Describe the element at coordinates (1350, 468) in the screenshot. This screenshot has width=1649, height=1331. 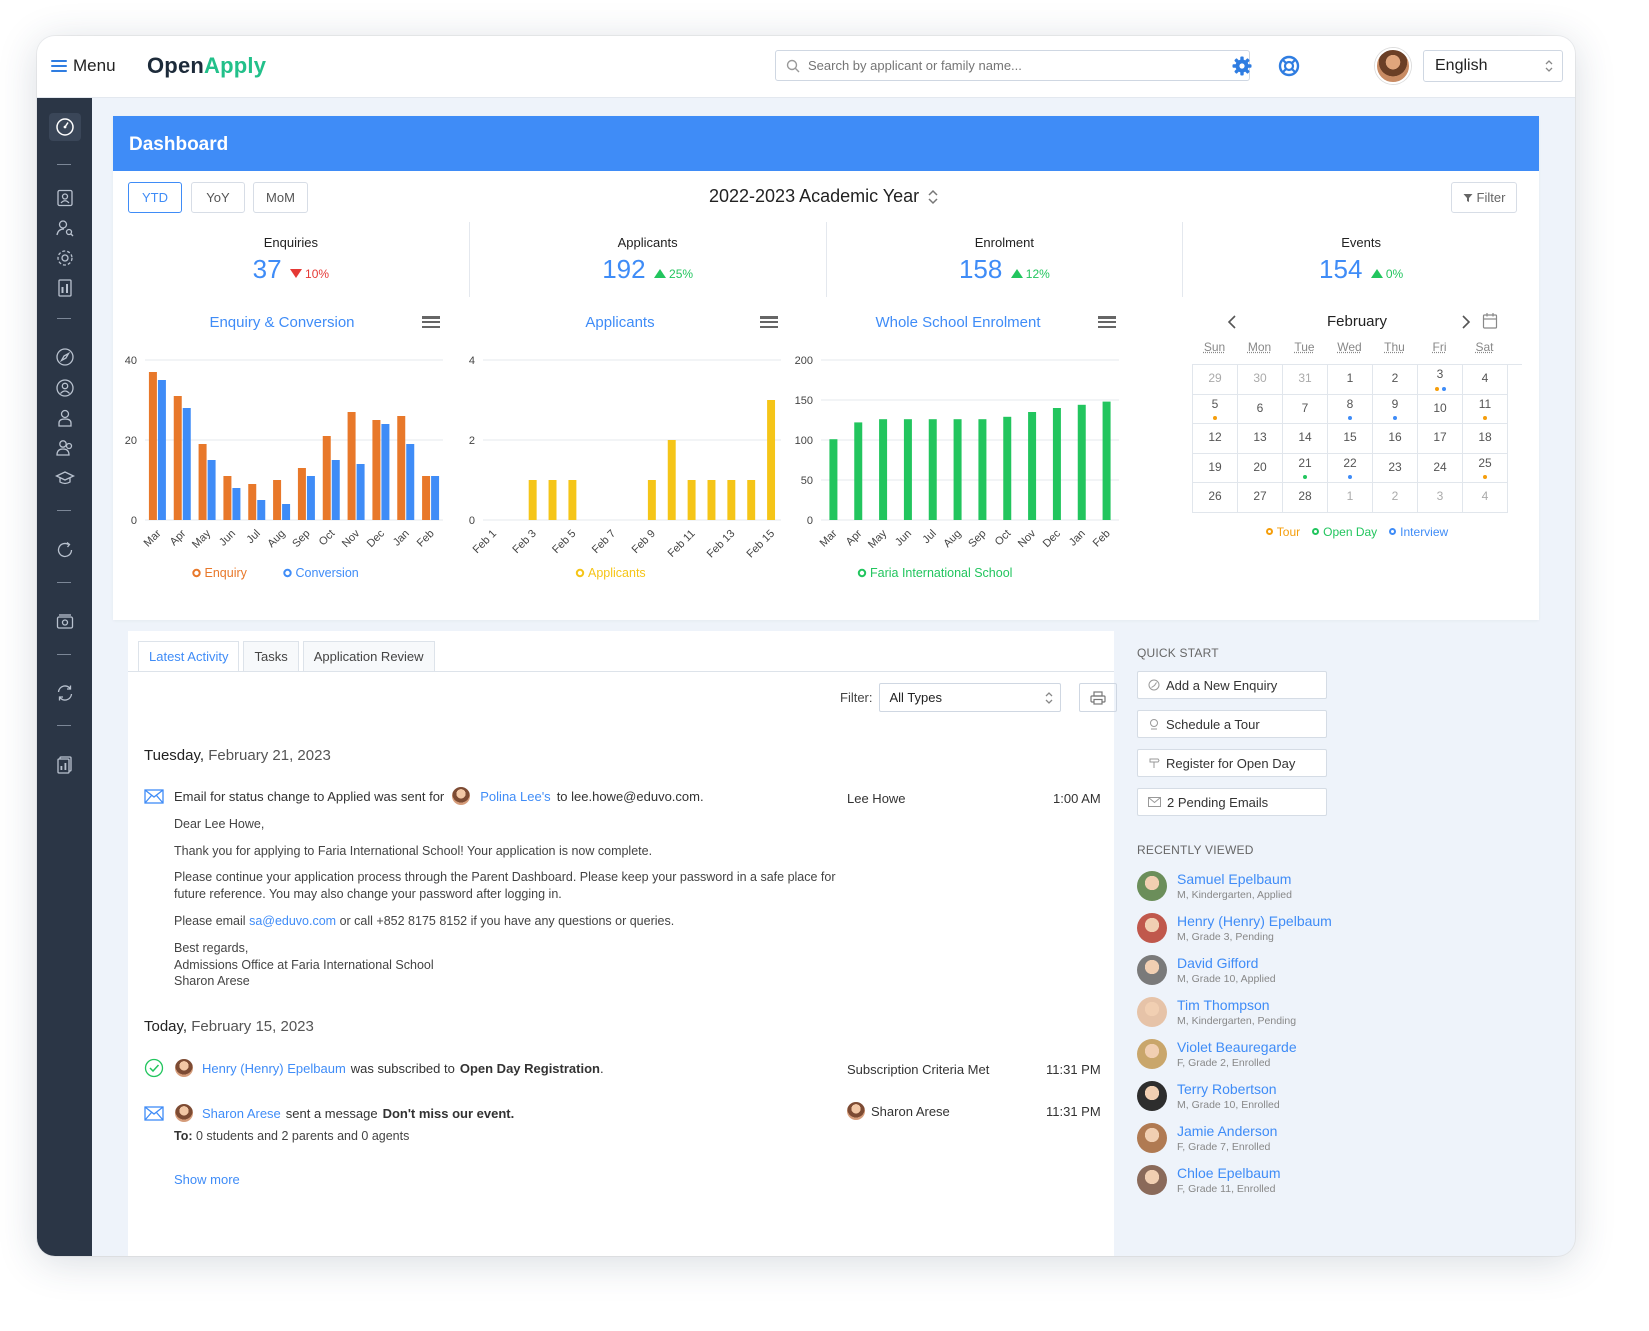
I see `calendar-day: 22` at that location.